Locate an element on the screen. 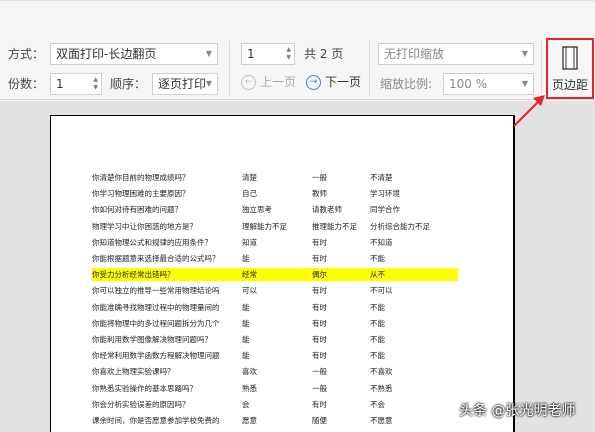 Image resolution: width=595 pixels, height=432 pixels. page-margin-label: 页边距 is located at coordinates (569, 85).